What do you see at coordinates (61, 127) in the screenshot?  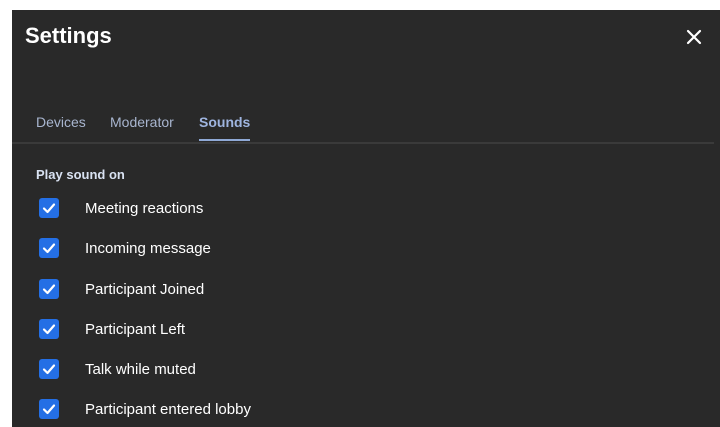 I see `tab-devices: Devices` at bounding box center [61, 127].